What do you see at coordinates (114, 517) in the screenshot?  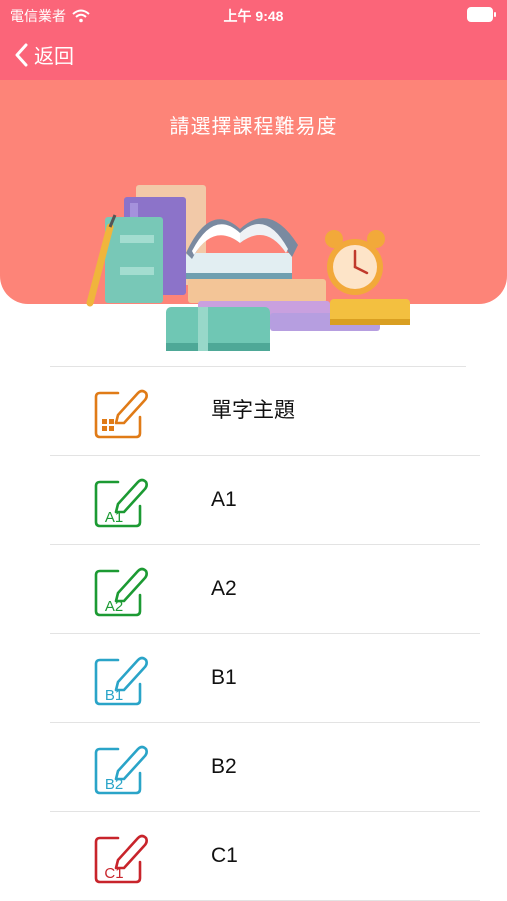 I see `level-badge: A1` at bounding box center [114, 517].